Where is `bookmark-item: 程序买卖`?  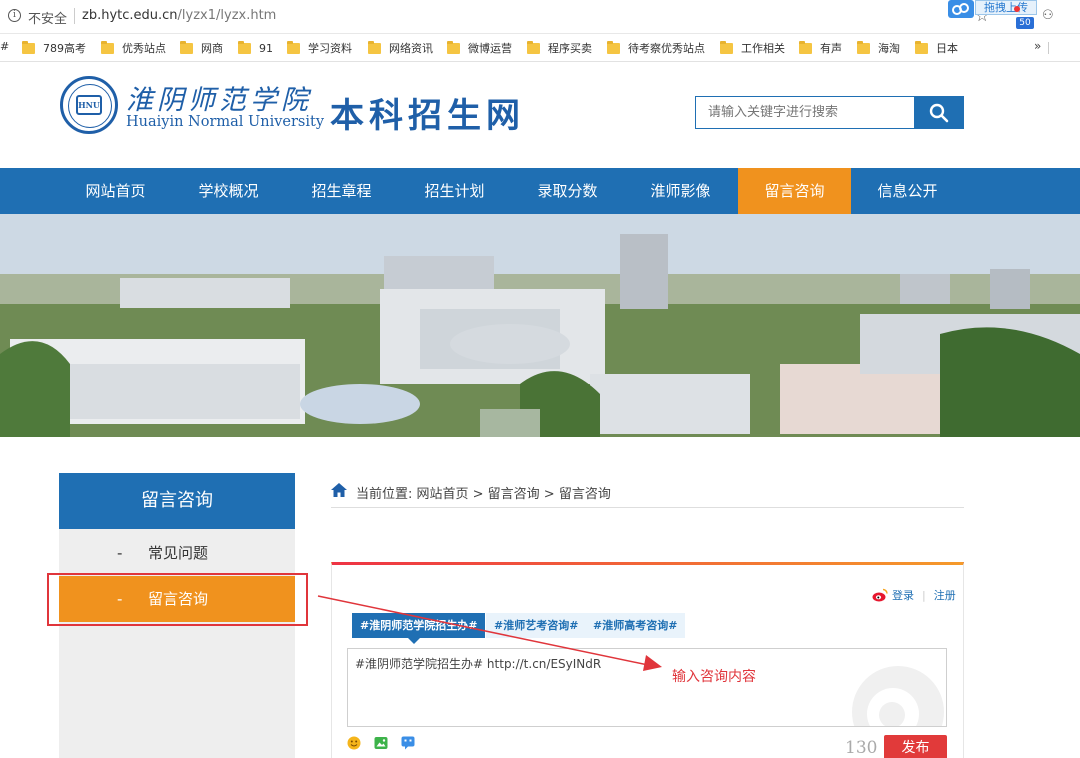
bookmark-item: 程序买卖 is located at coordinates (559, 48).